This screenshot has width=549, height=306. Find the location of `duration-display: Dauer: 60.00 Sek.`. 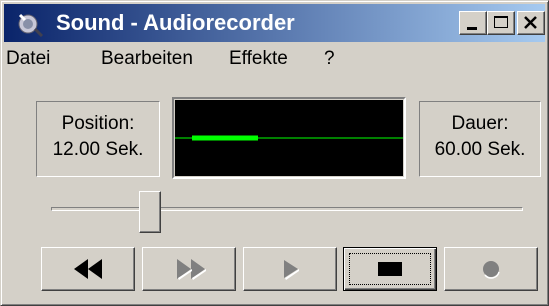

duration-display: Dauer: 60.00 Sek. is located at coordinates (480, 139).